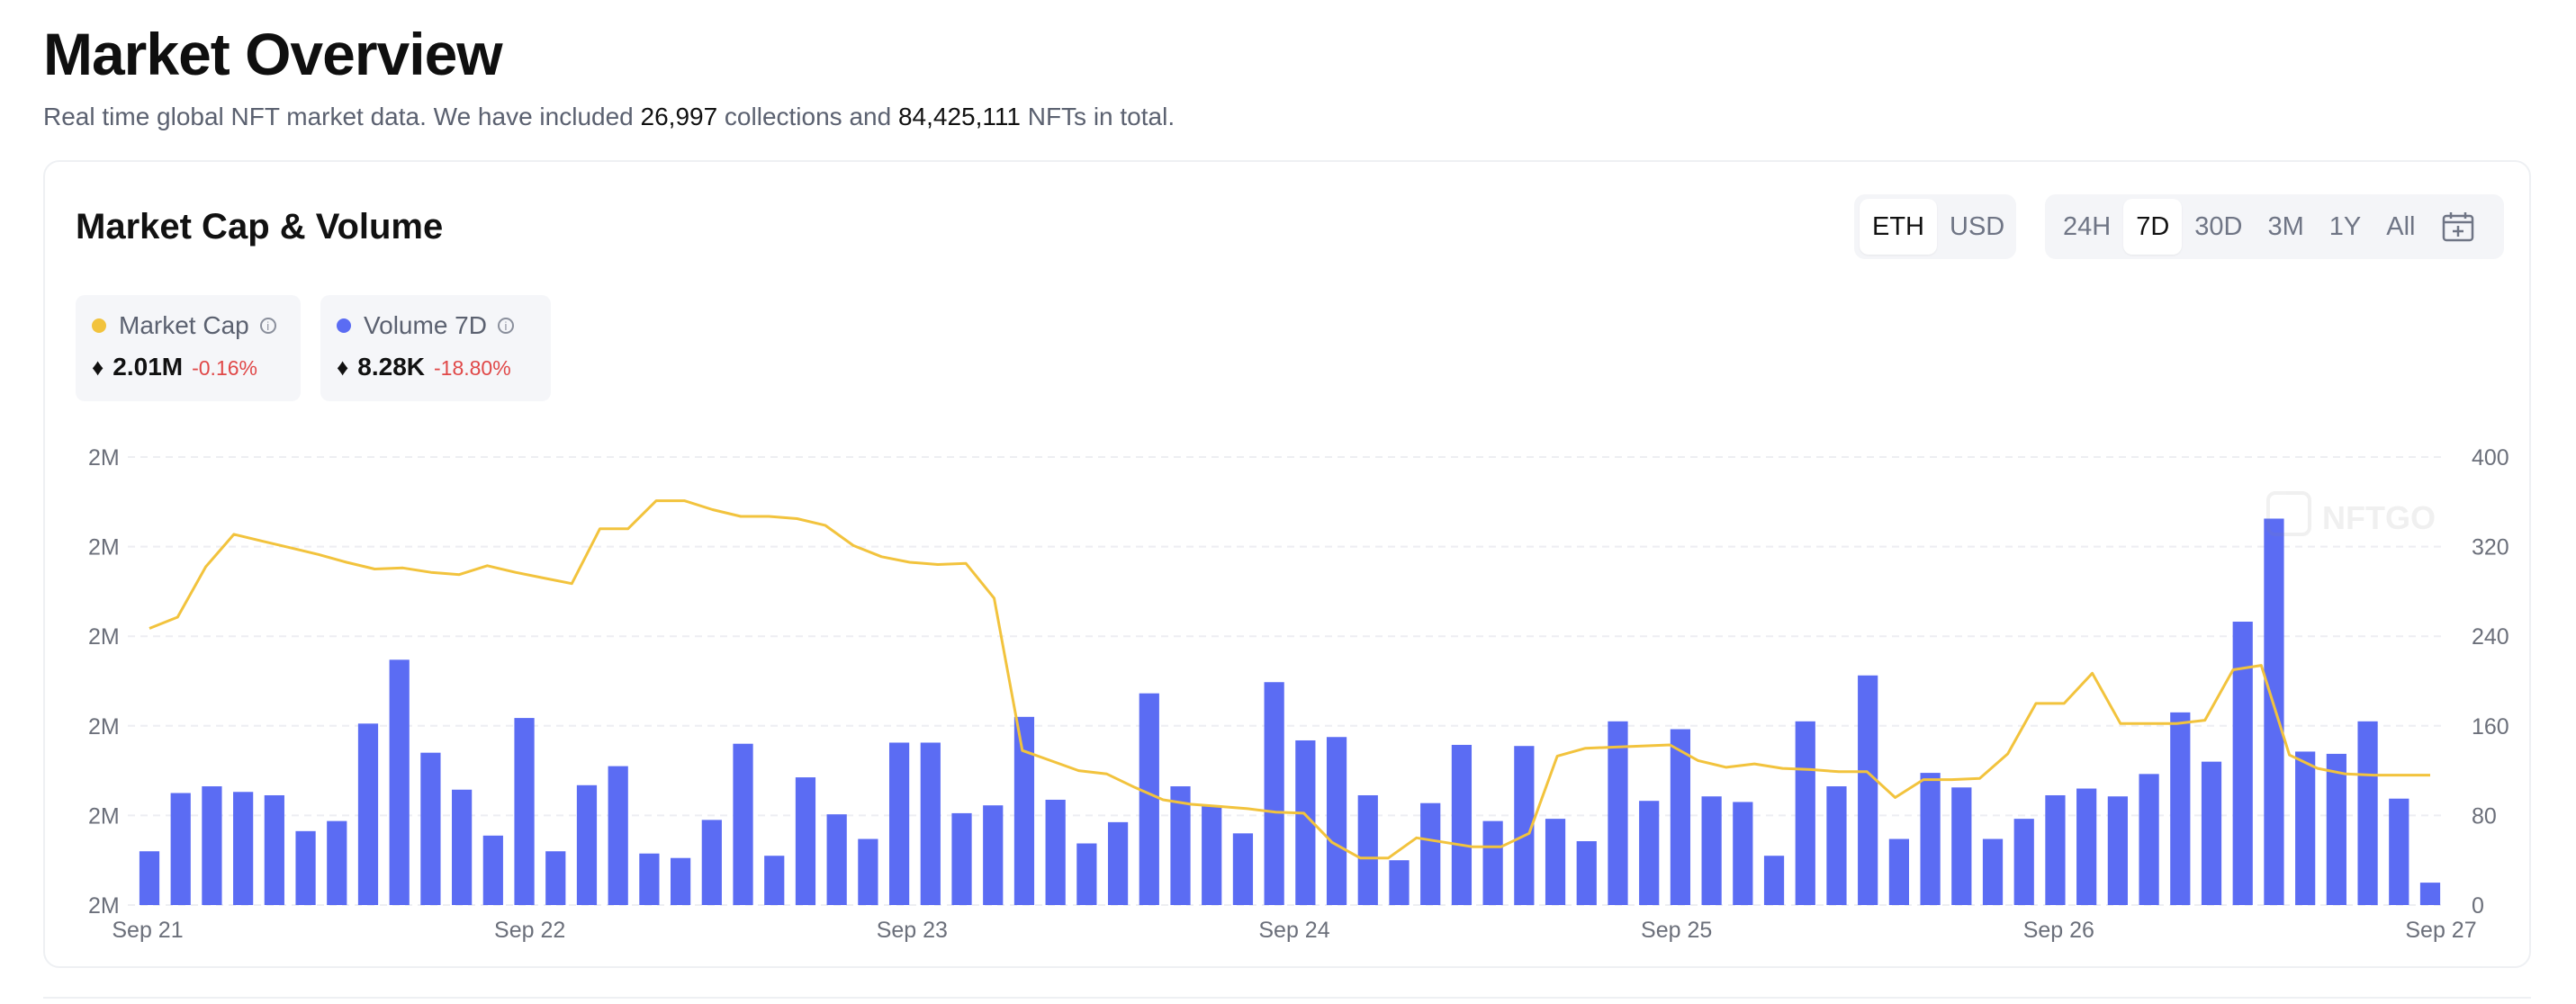 The image size is (2576, 1004). Describe the element at coordinates (2484, 816) in the screenshot. I see `y-right-tick-label: 80` at that location.